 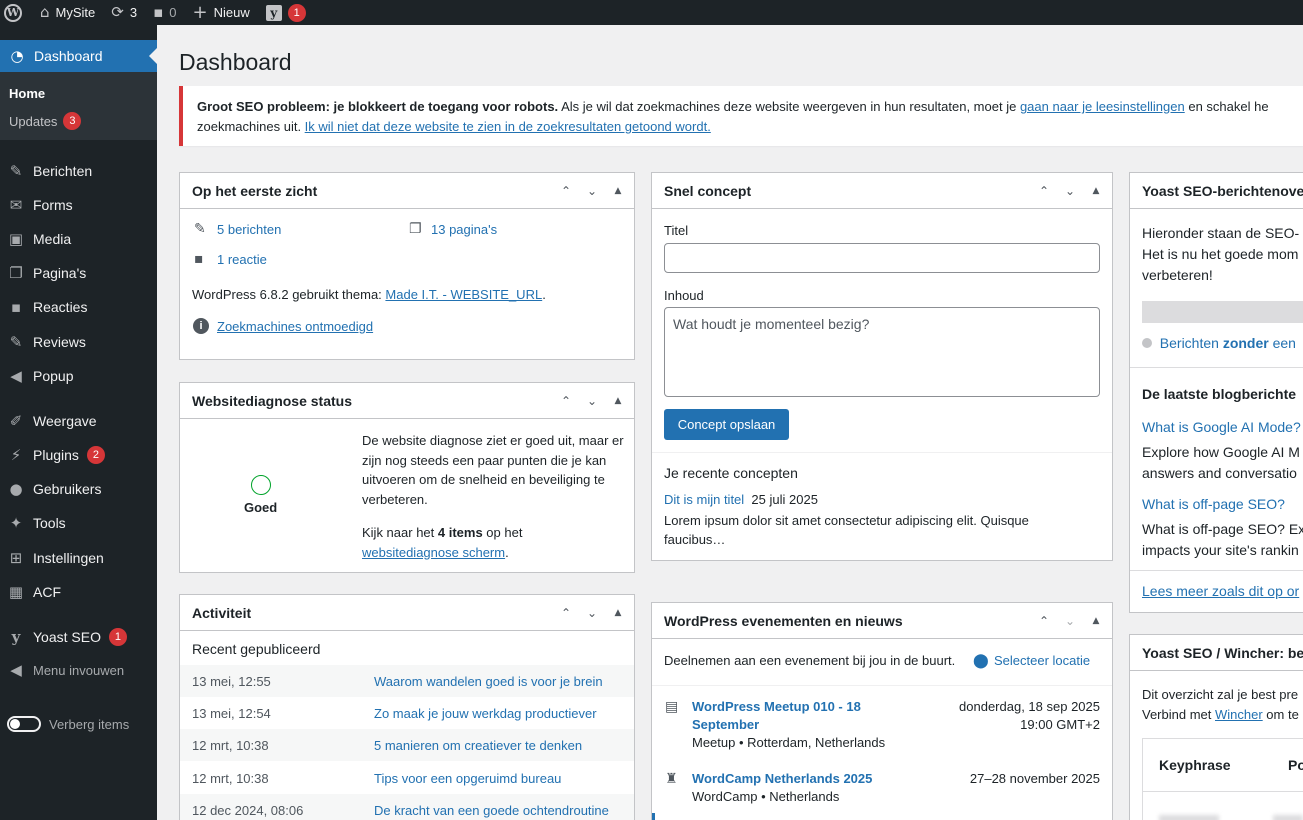 I want to click on page-title: Dashboard, so click(x=235, y=62).